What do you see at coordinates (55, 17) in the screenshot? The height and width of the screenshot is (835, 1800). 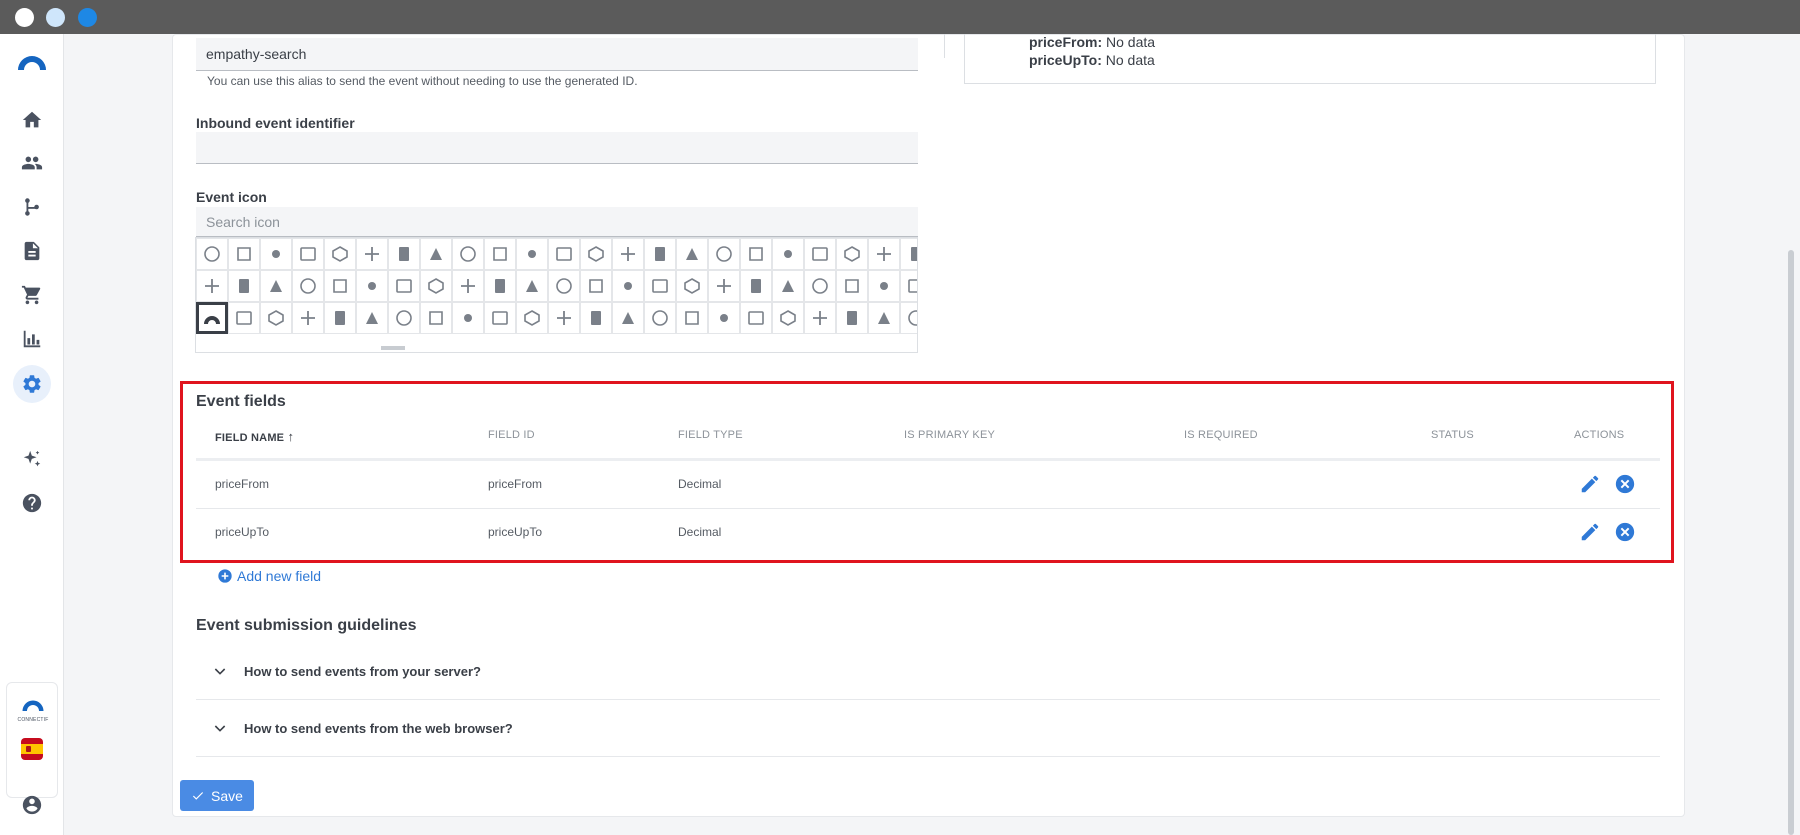 I see `window-minimize-dot` at bounding box center [55, 17].